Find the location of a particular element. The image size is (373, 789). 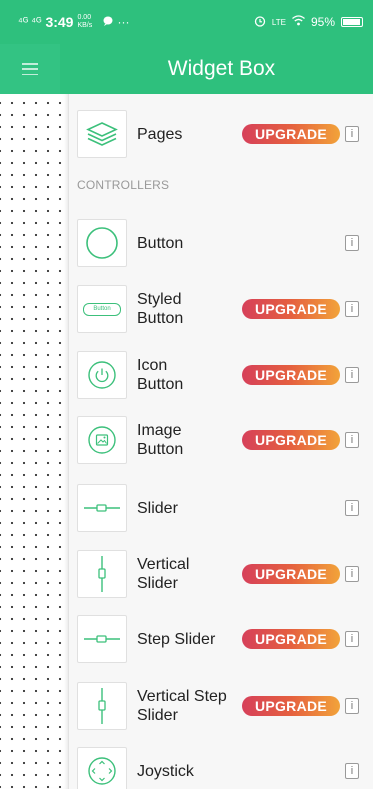

app-bar: Widget Box is located at coordinates (186, 69).